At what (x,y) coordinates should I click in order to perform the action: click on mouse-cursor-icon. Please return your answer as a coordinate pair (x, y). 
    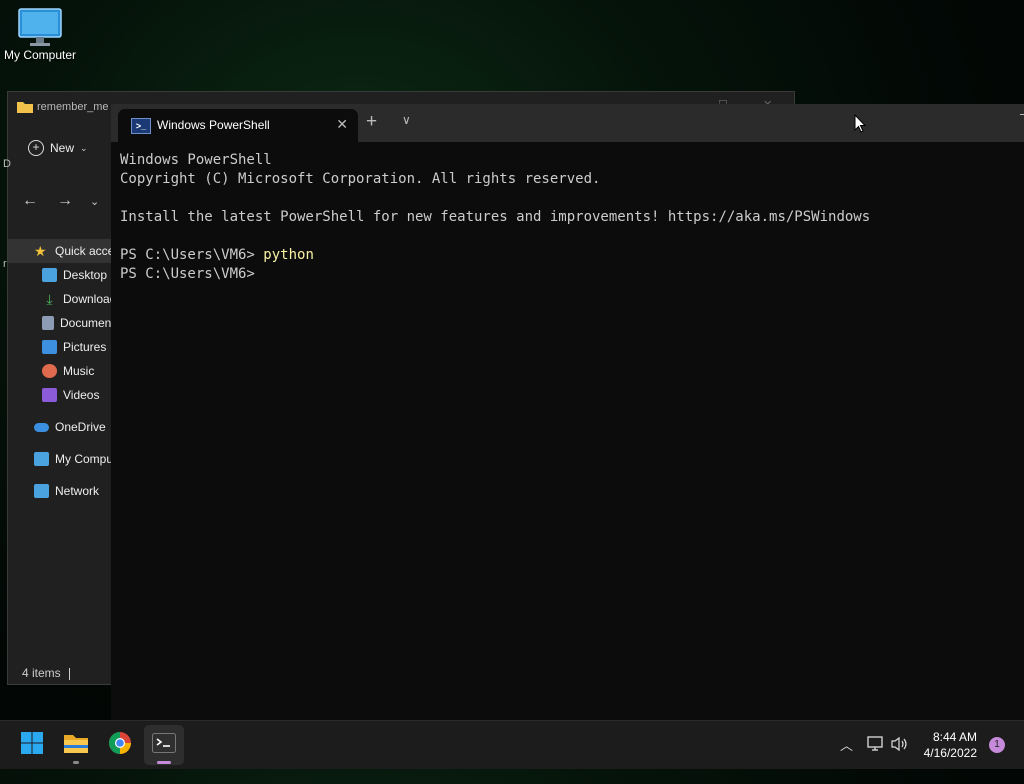
    Looking at the image, I should click on (860, 125).